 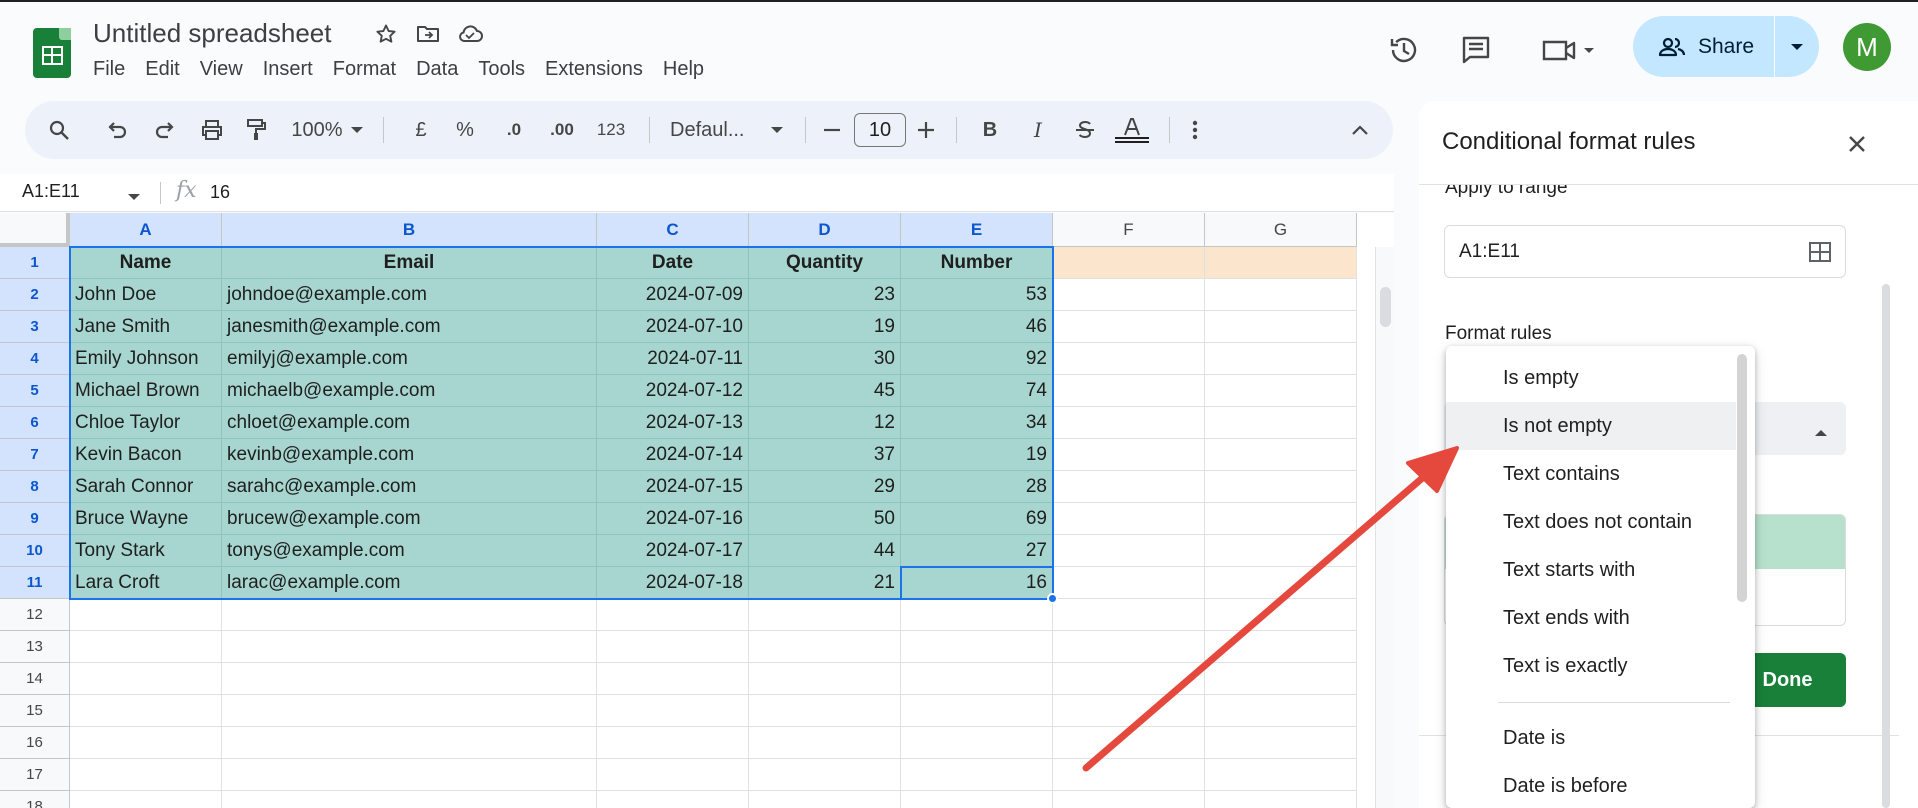 I want to click on table-cell: 37, so click(x=825, y=455).